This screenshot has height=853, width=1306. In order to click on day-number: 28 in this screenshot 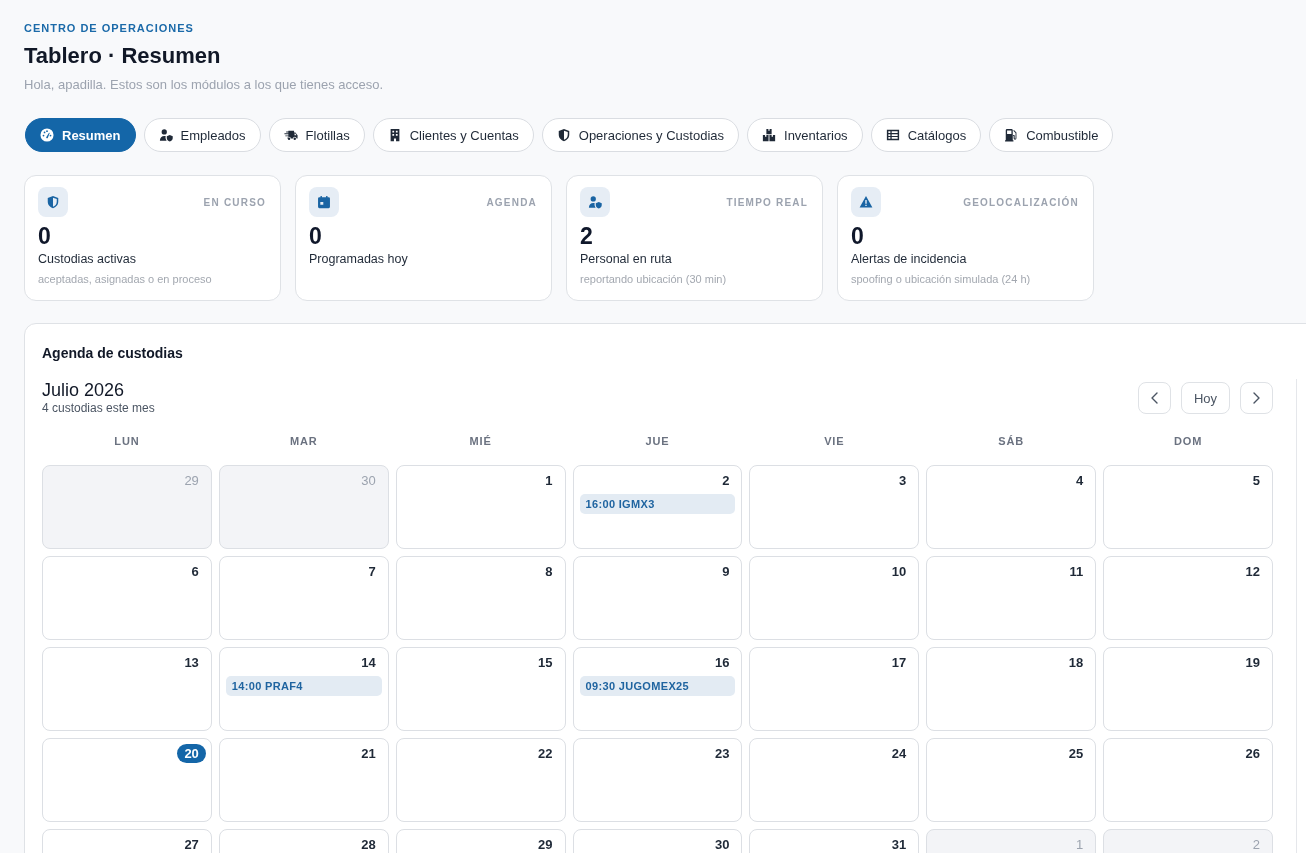, I will do `click(368, 844)`.